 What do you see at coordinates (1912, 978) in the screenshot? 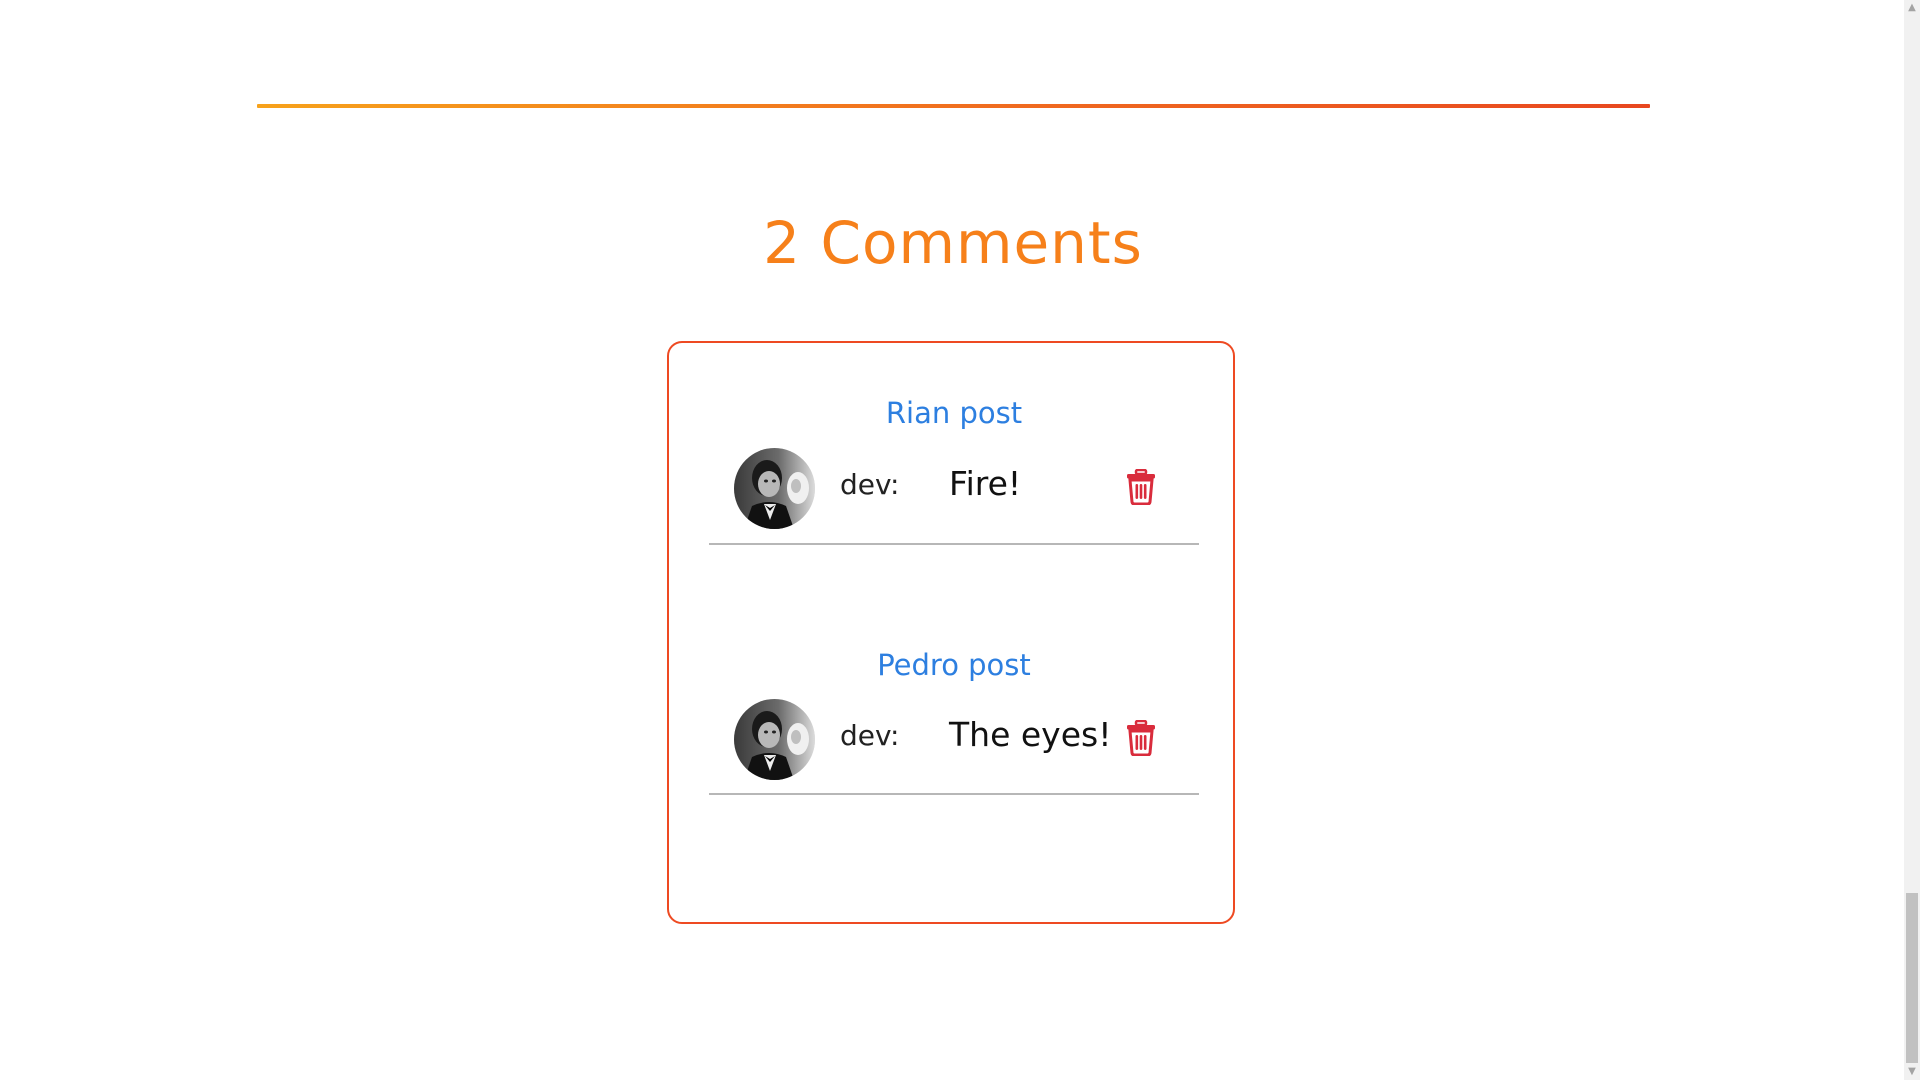
I see `scrollbar-thumb` at bounding box center [1912, 978].